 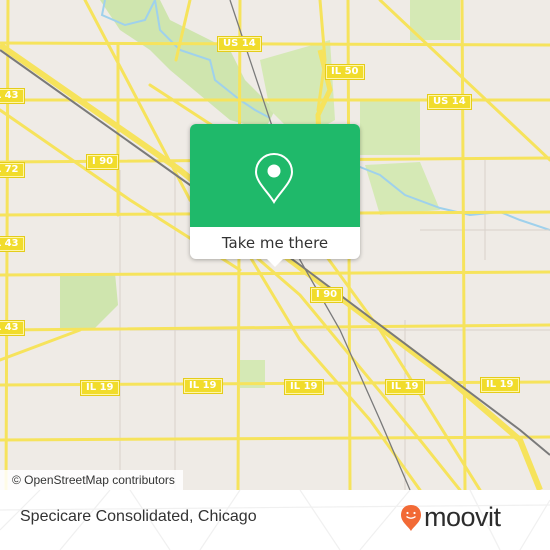 What do you see at coordinates (275, 262) in the screenshot?
I see `popup-pointer` at bounding box center [275, 262].